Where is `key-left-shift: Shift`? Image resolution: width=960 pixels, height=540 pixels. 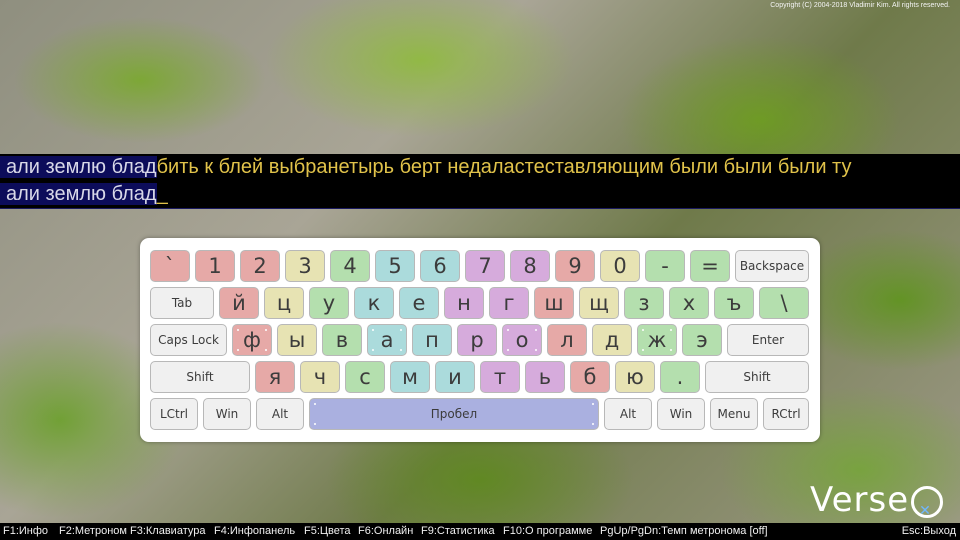
key-left-shift: Shift is located at coordinates (200, 377).